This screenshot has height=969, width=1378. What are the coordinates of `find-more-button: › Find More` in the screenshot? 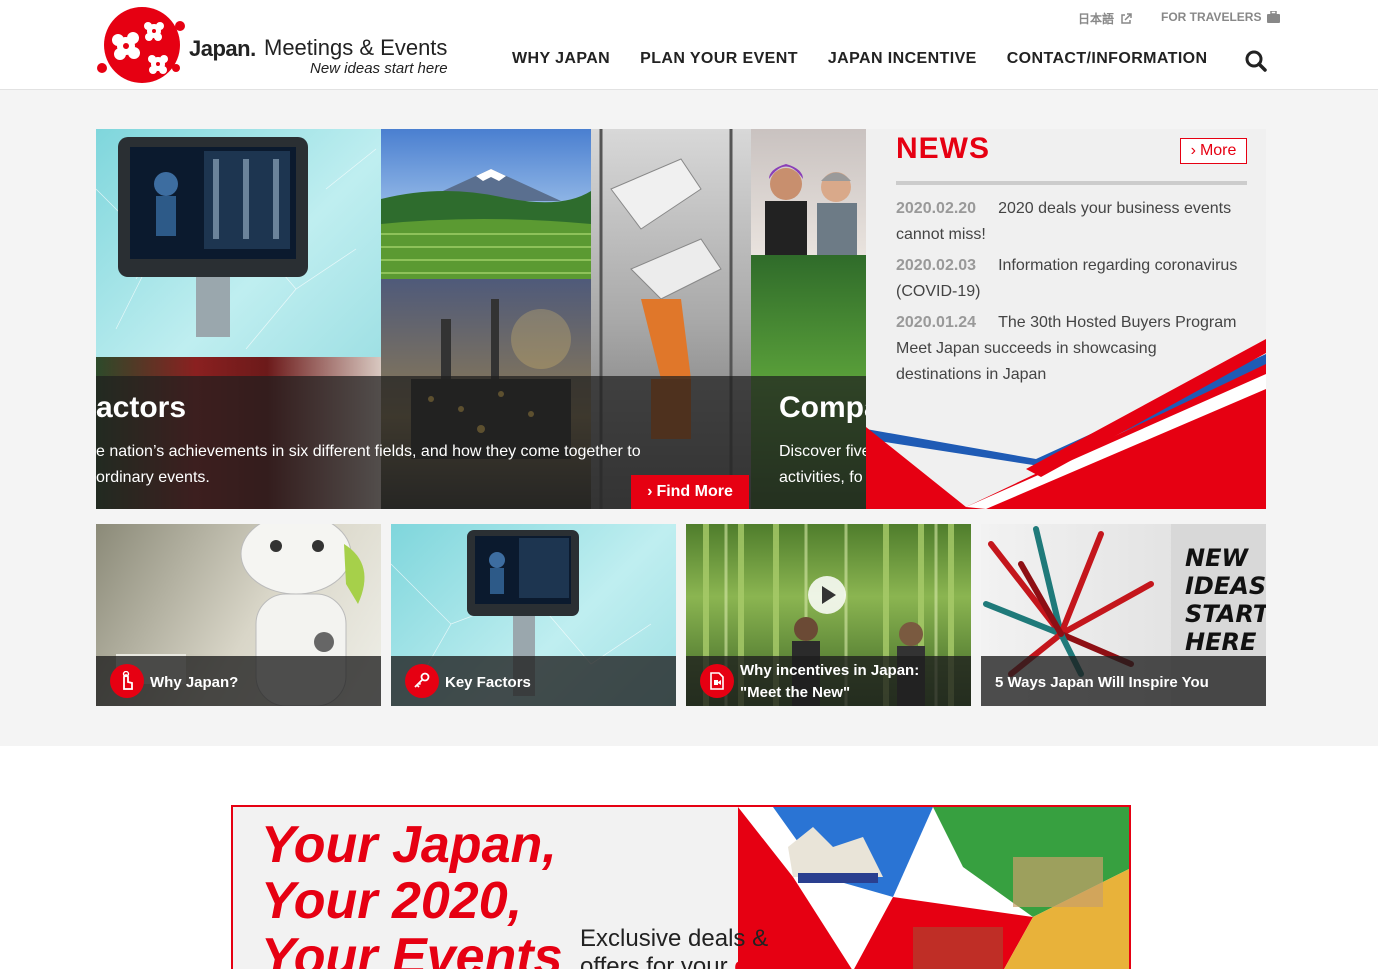 It's located at (690, 492).